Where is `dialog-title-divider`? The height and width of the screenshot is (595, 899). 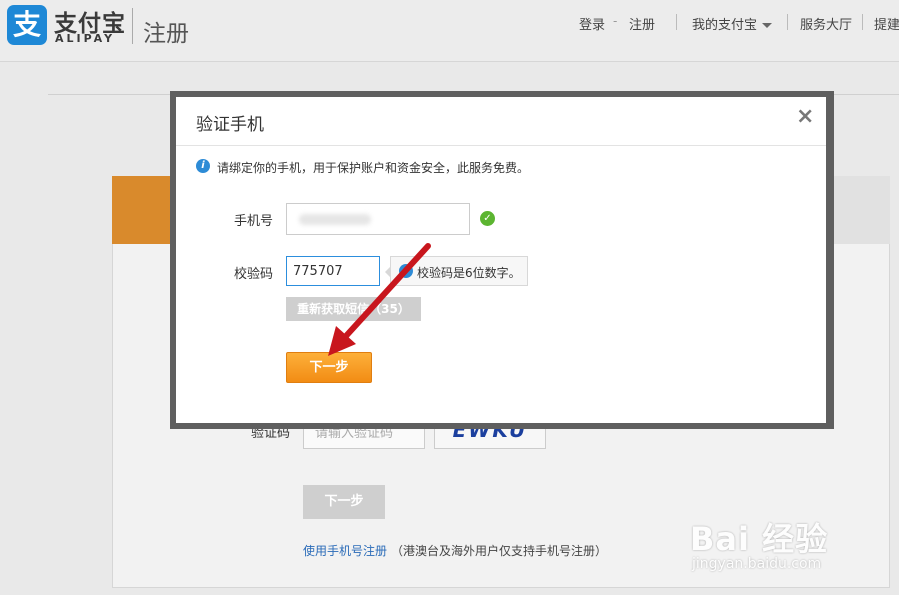
dialog-title-divider is located at coordinates (501, 145).